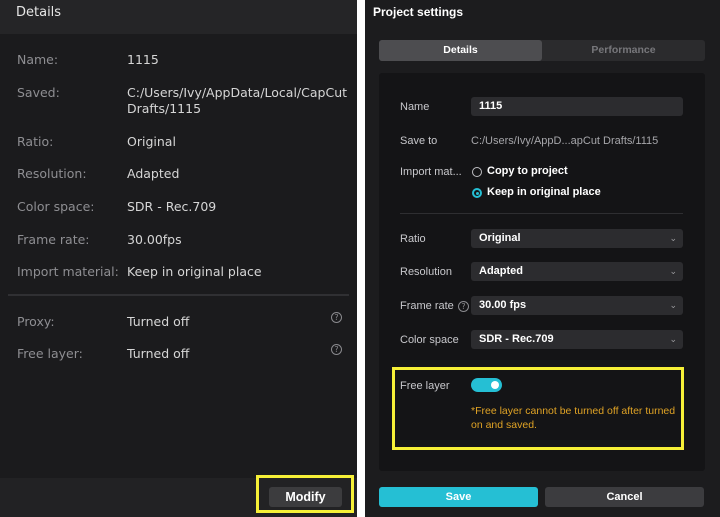  I want to click on frame-rate-label: Frame rate, so click(427, 306).